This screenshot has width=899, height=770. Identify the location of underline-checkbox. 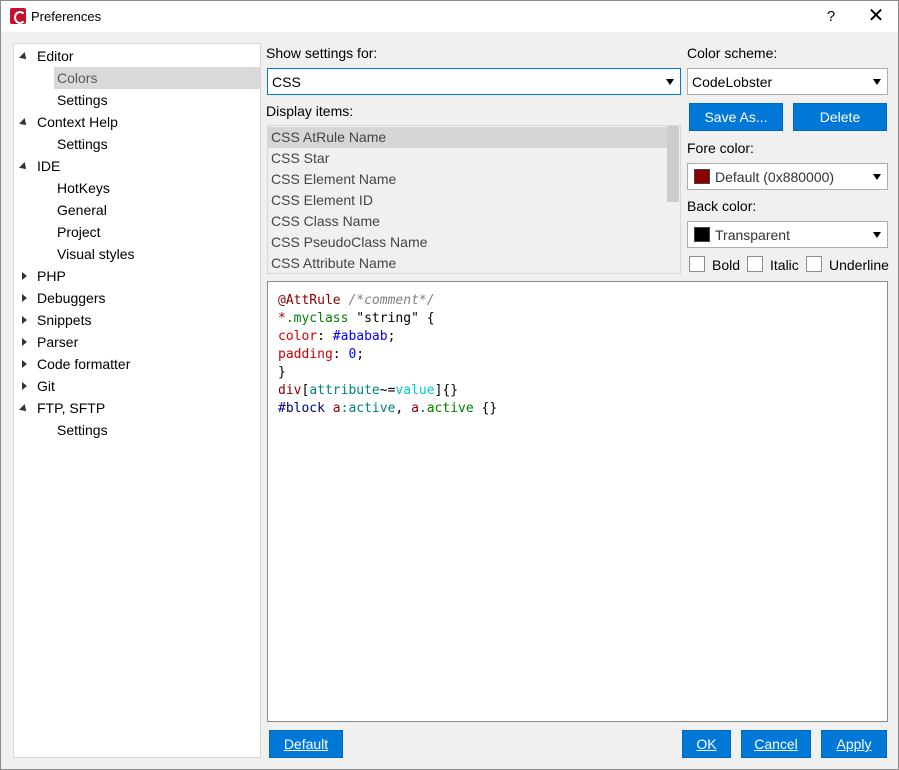
(814, 264).